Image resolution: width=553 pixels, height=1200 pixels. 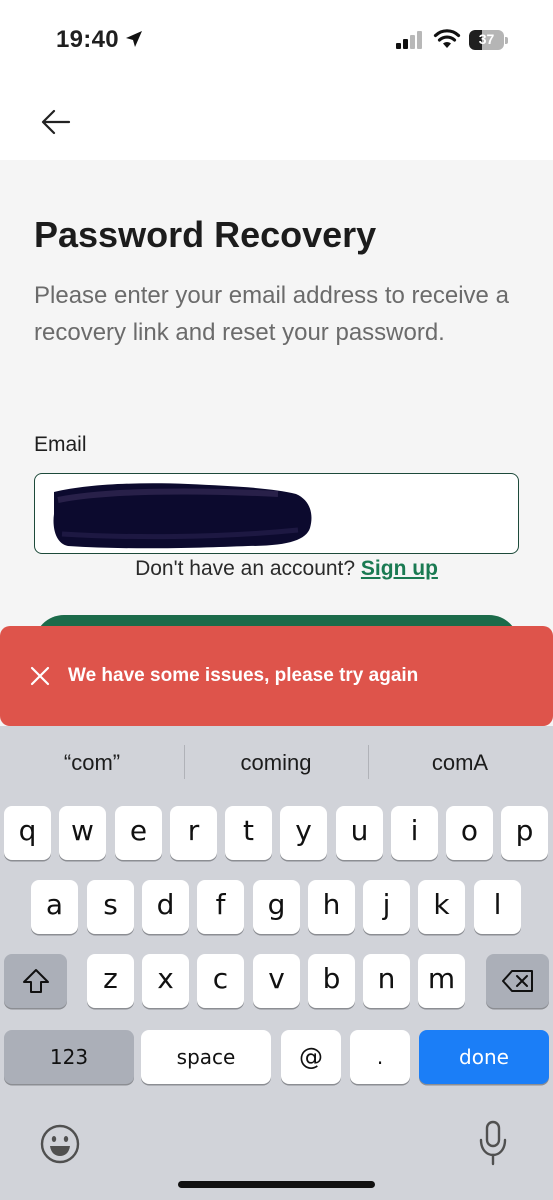 I want to click on shift-key, so click(x=35, y=981).